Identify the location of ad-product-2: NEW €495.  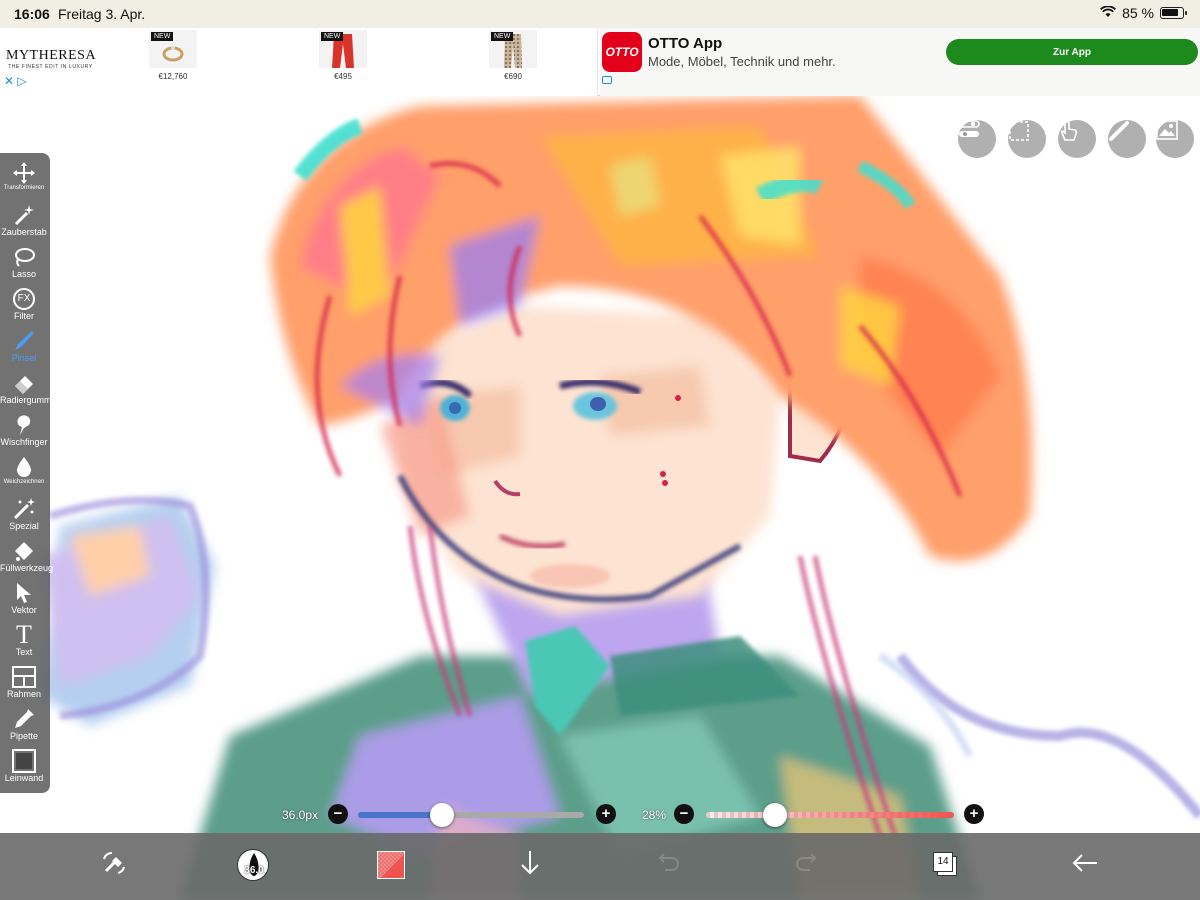
(343, 62).